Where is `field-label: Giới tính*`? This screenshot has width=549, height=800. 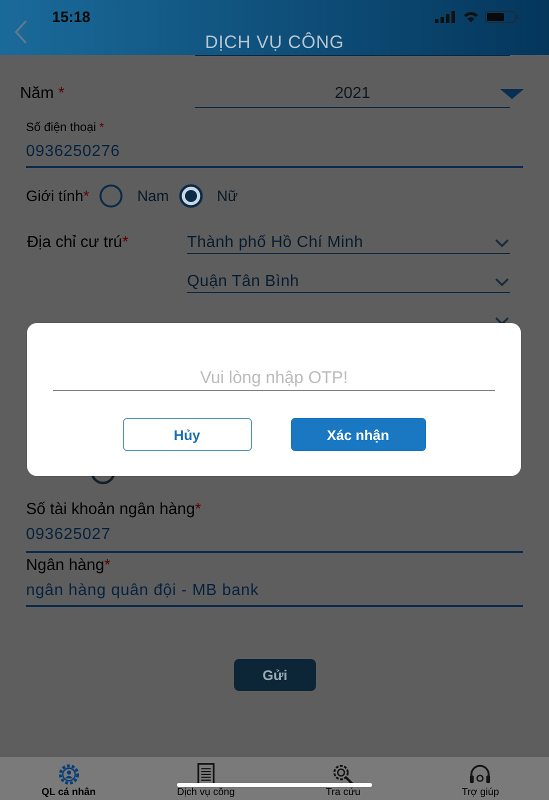 field-label: Giới tính* is located at coordinates (58, 196).